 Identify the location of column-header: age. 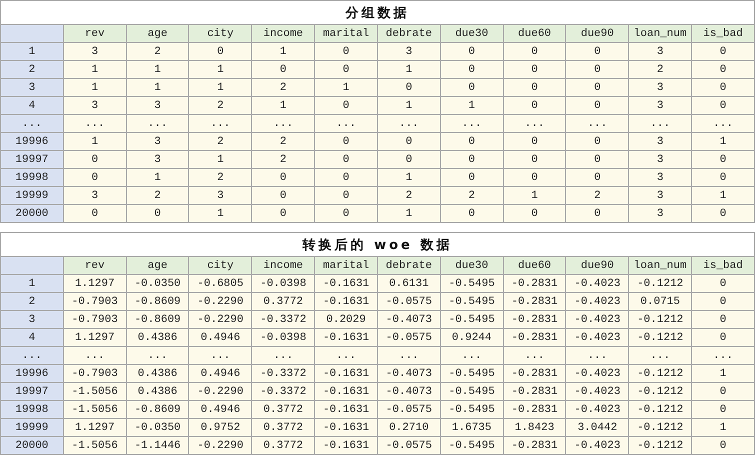
(157, 265).